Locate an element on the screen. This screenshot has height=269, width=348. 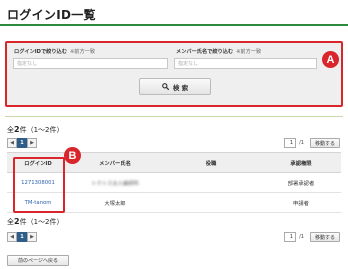
member-name-cell: 大塚太郎 is located at coordinates (115, 202).